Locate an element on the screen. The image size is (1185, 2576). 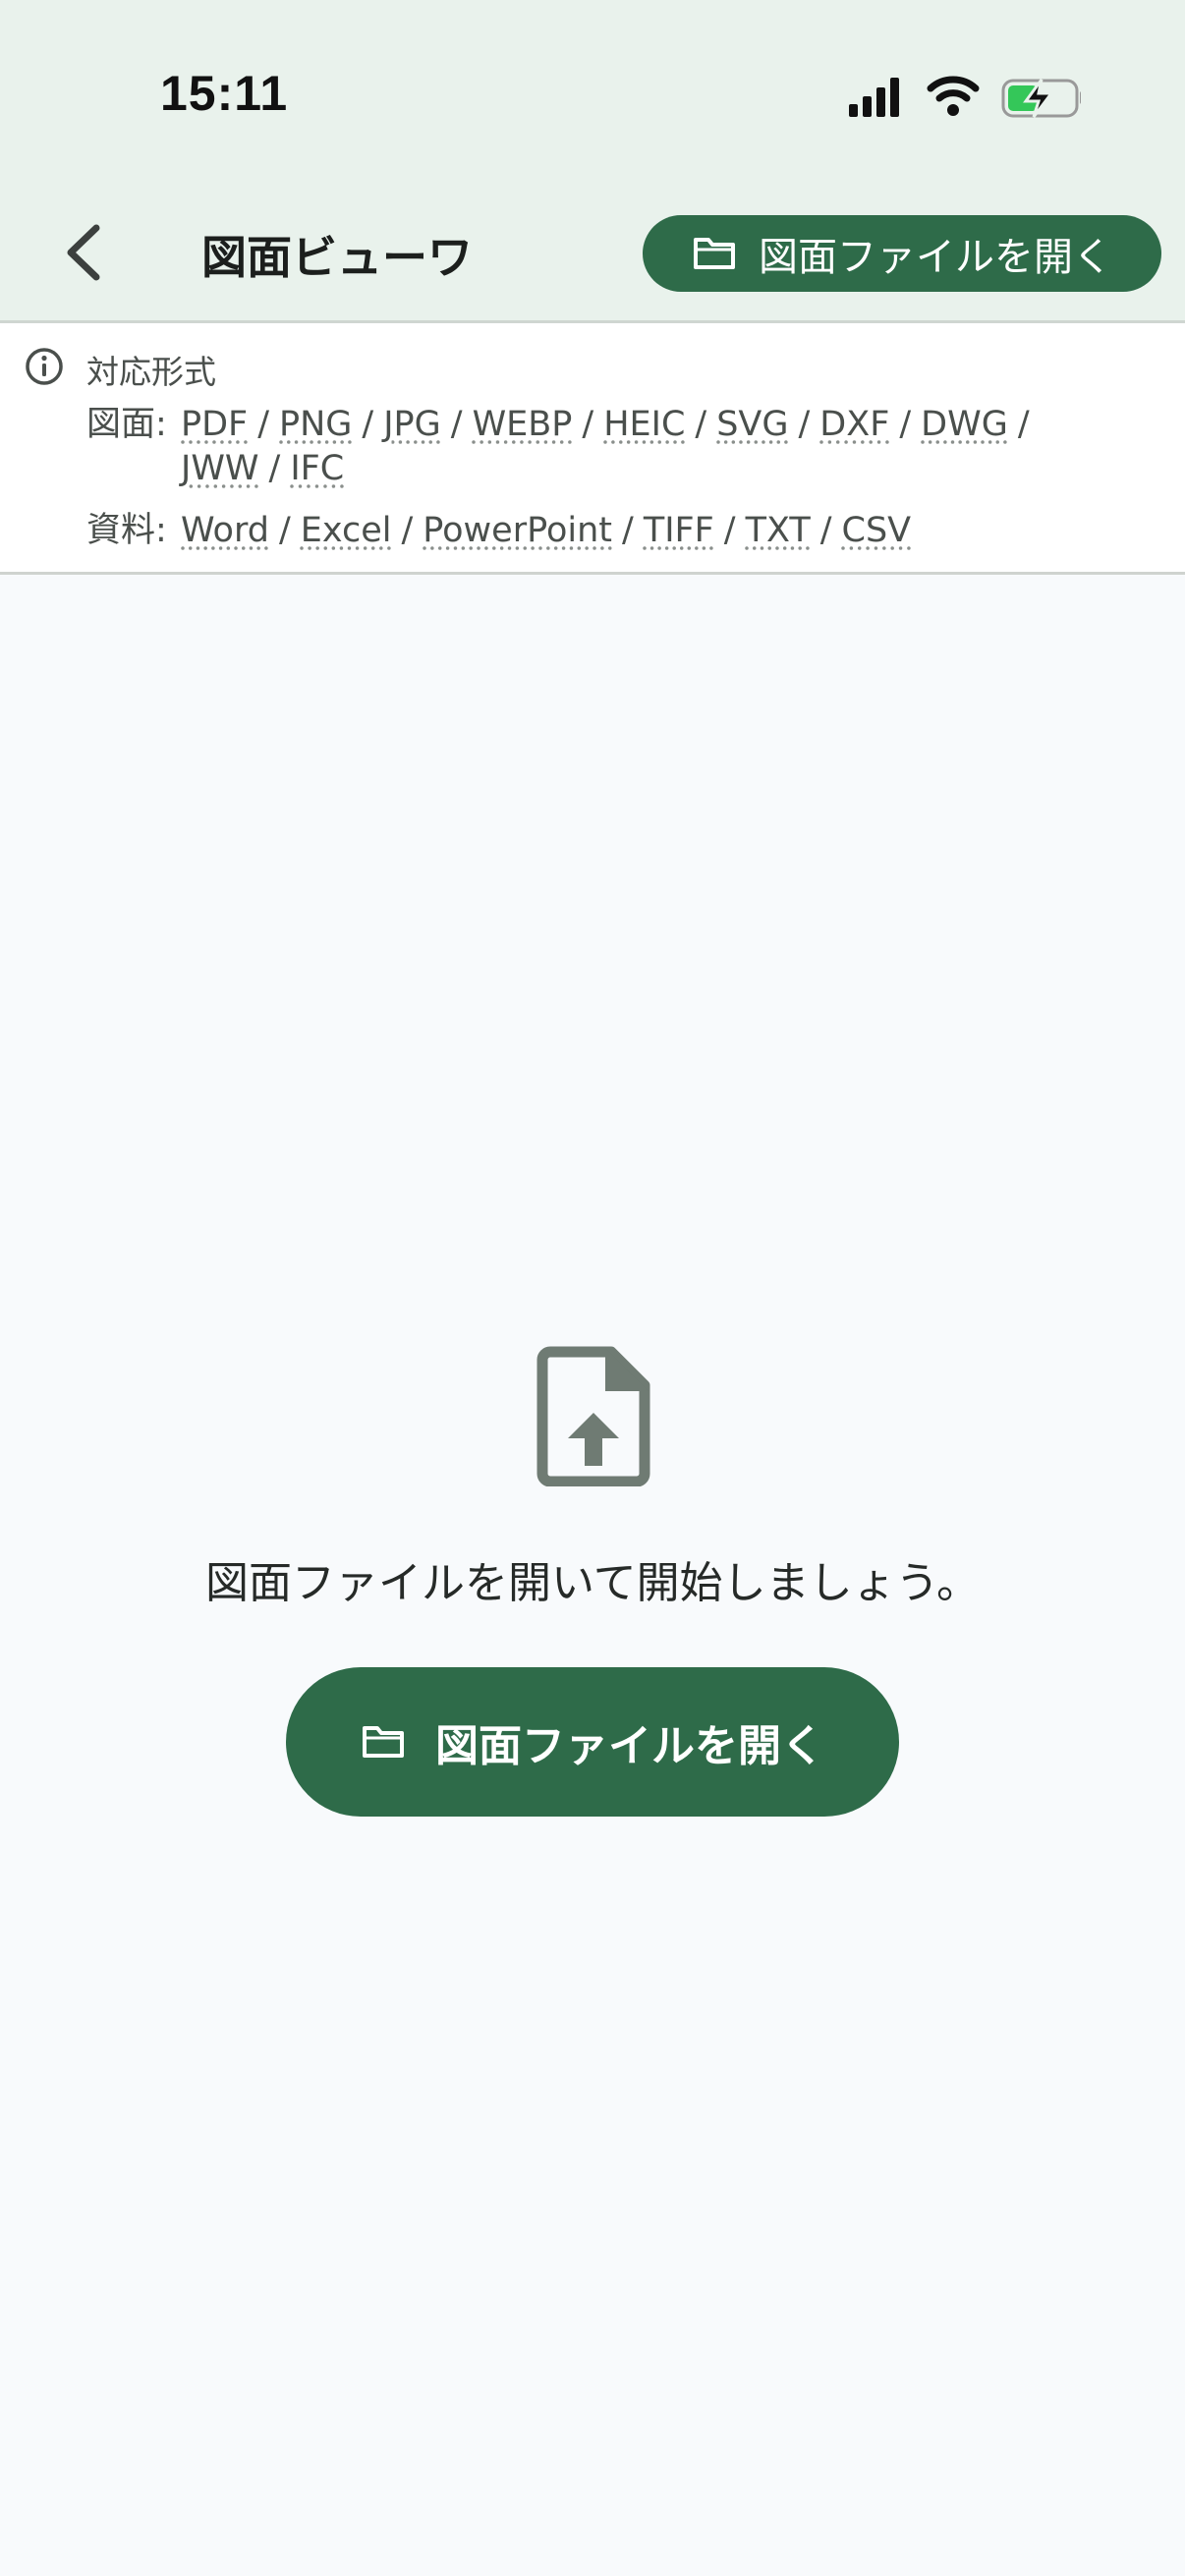
format-word: Word is located at coordinates (225, 530).